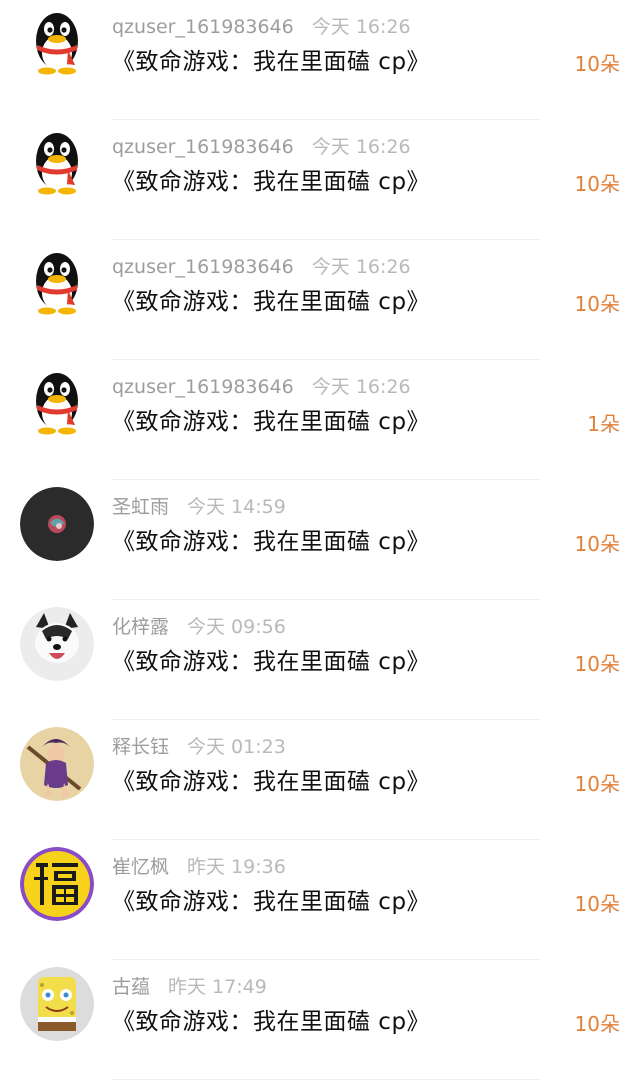  I want to click on list-item: 古蕴 昨天 17:49 《致命游戏：我在里面磕 cp》 10朵, so click(320, 1020).